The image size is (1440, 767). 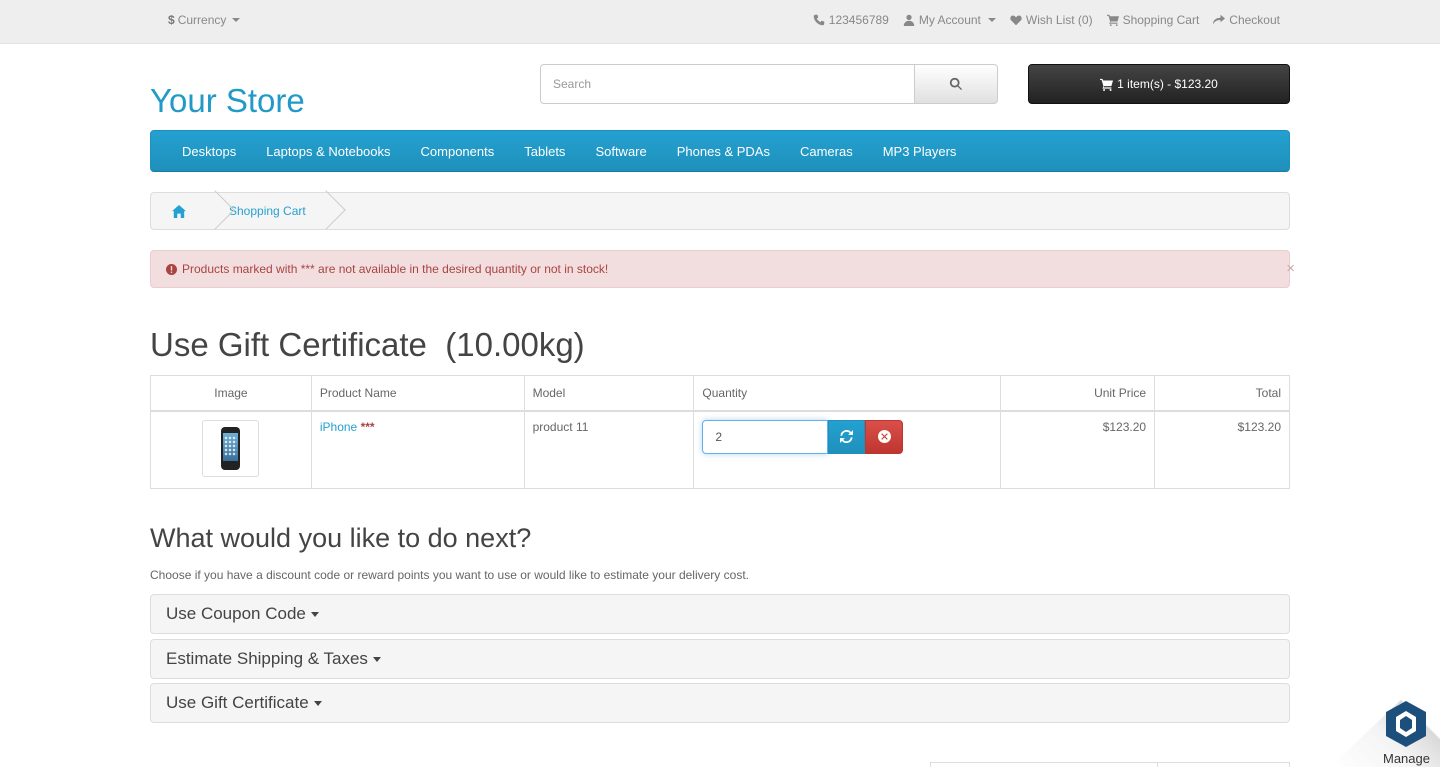 What do you see at coordinates (720, 211) in the screenshot?
I see `breadcrumb: Shopping Cart` at bounding box center [720, 211].